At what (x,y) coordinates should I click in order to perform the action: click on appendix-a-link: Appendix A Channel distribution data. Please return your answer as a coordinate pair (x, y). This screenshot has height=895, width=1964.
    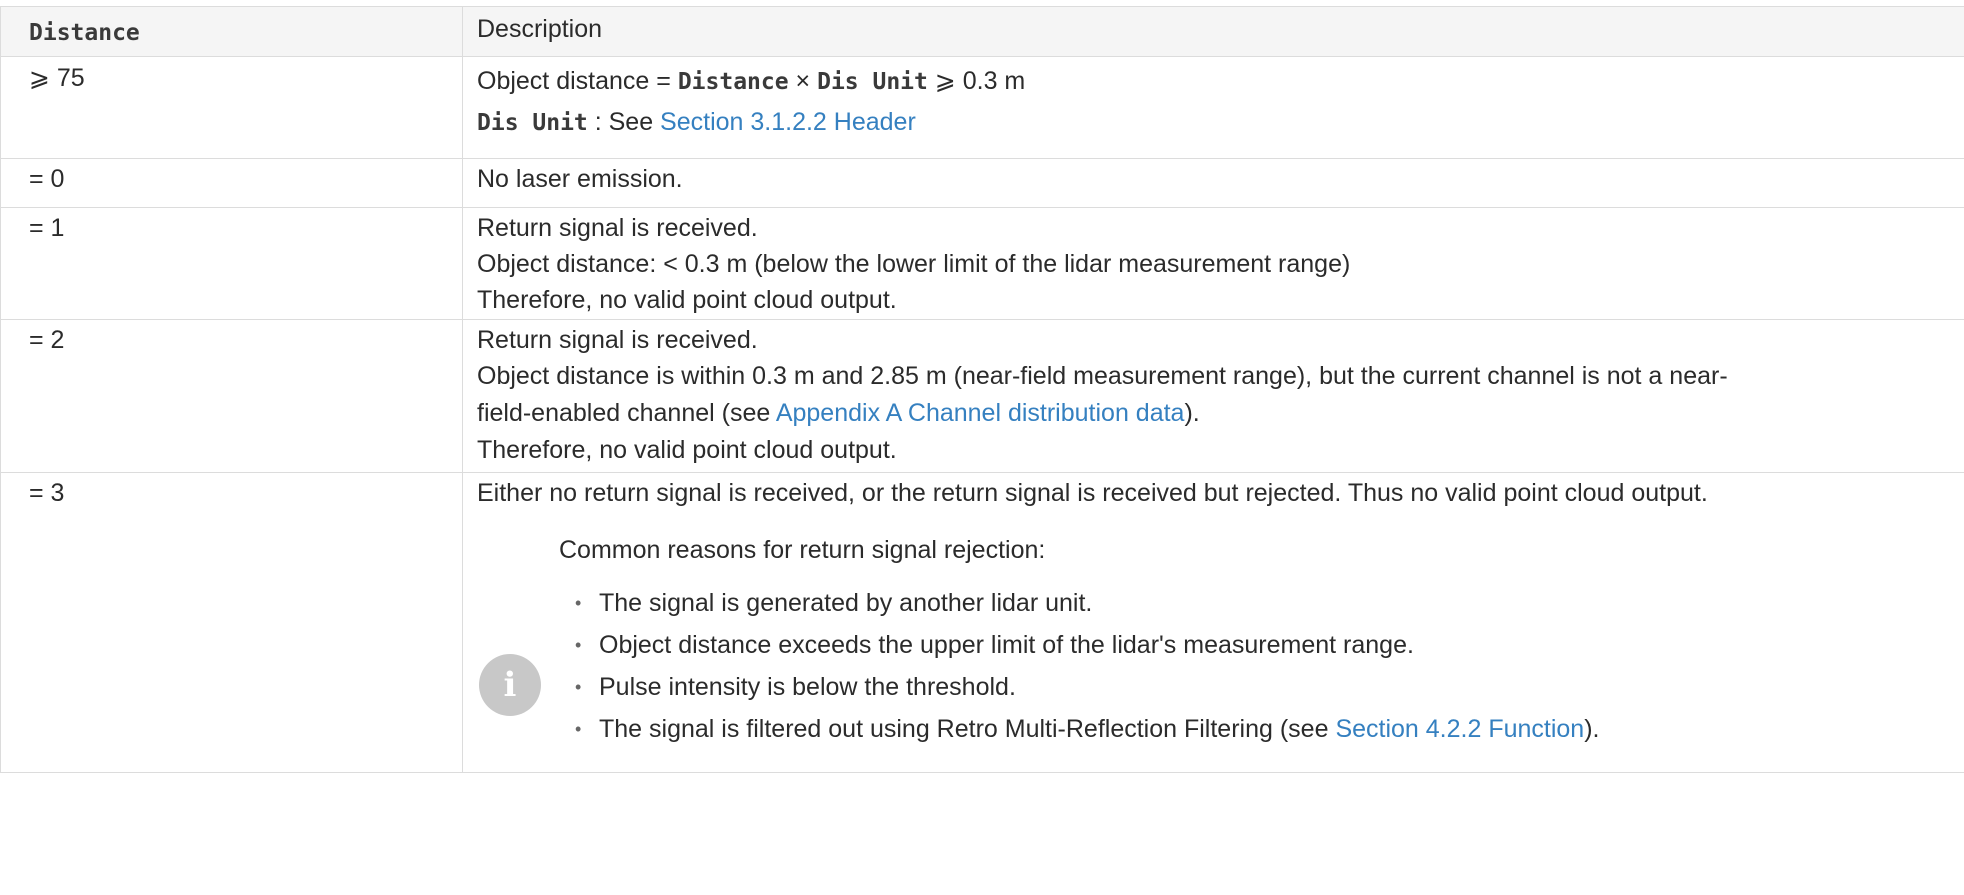
    Looking at the image, I should click on (980, 413).